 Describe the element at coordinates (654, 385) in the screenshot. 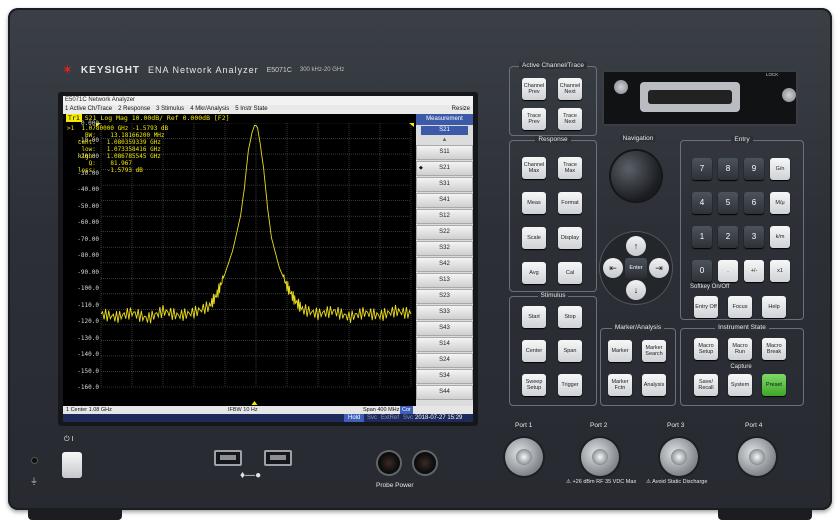

I see `analysis-key: Analysis` at that location.